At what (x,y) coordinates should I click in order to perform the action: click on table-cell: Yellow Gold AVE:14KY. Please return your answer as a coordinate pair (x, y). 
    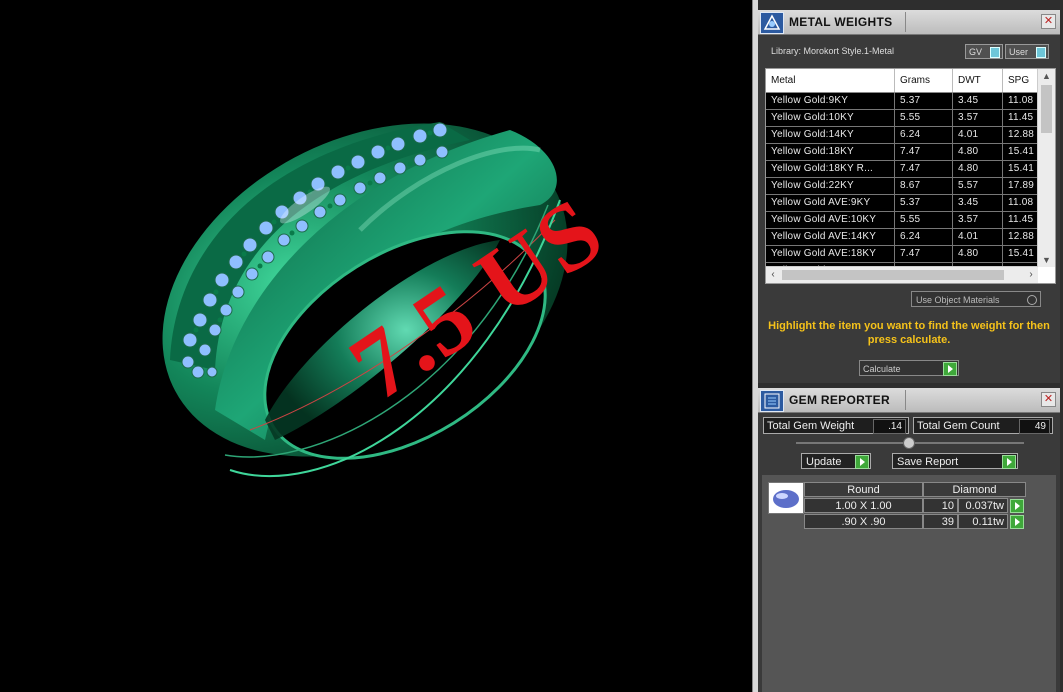
    Looking at the image, I should click on (830, 237).